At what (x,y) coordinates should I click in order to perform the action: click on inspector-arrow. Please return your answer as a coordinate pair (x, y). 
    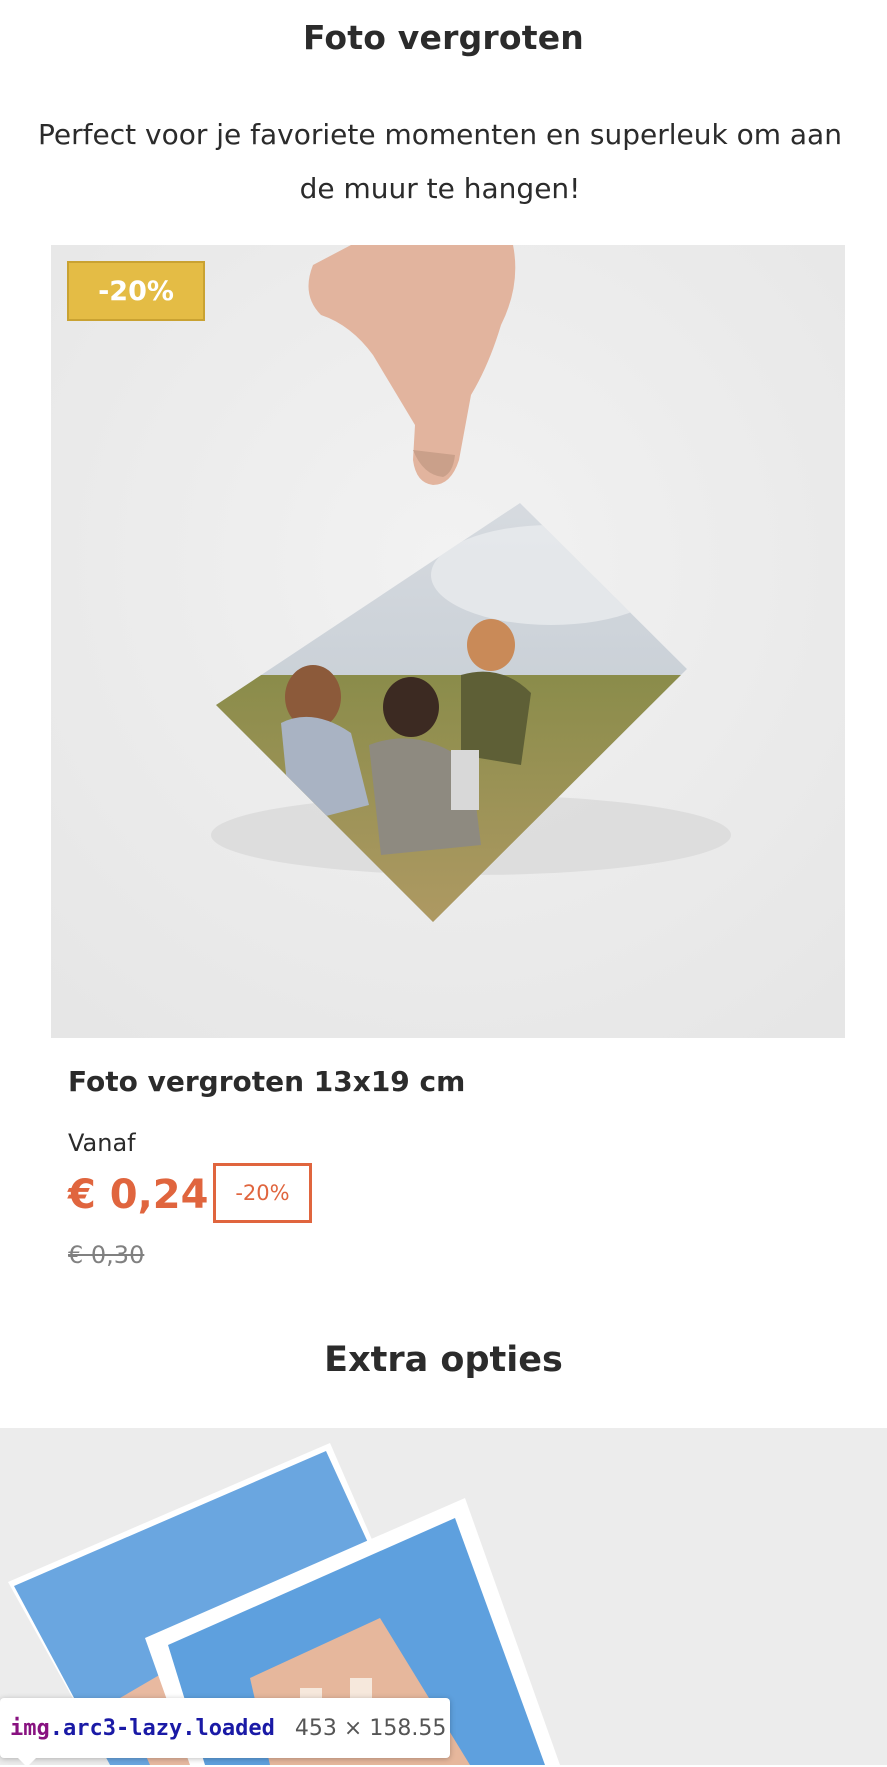
    Looking at the image, I should click on (27, 1761).